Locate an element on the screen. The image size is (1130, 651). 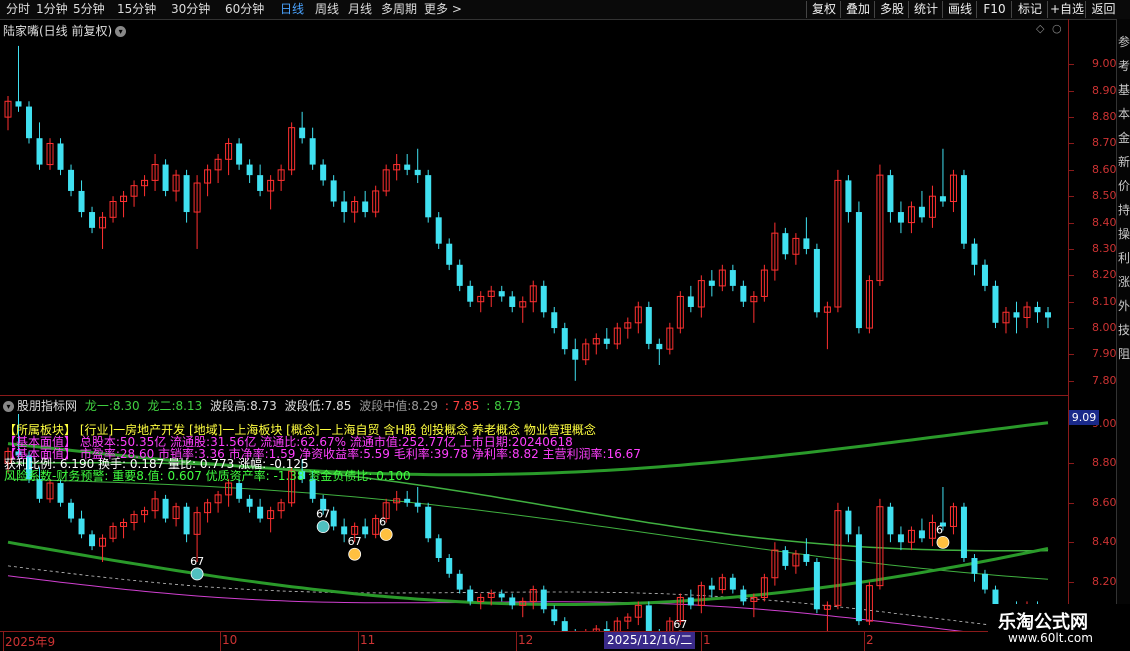
x1-value: : 7.85 is located at coordinates (462, 406).